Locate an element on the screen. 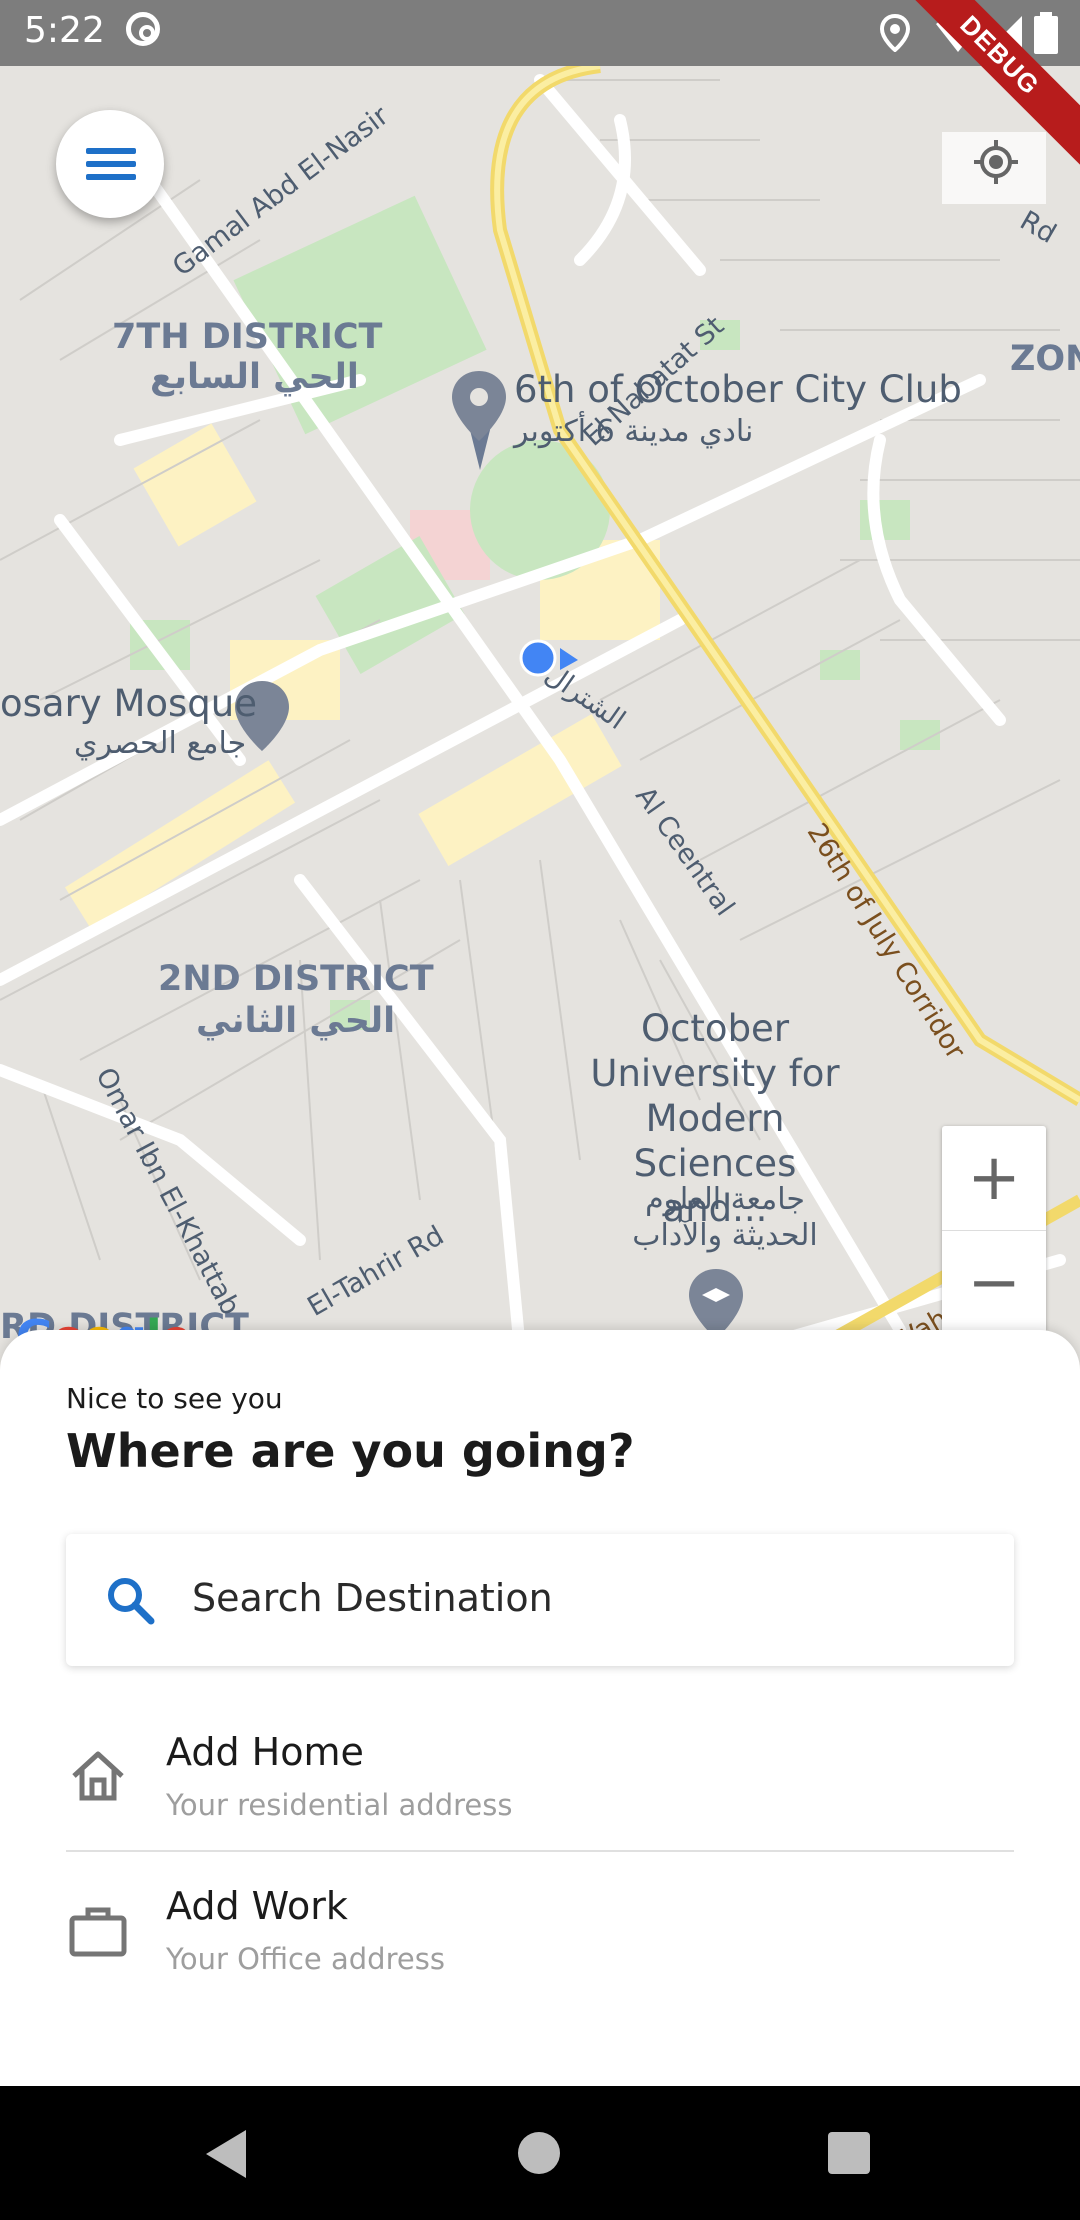  menu-button is located at coordinates (110, 164).